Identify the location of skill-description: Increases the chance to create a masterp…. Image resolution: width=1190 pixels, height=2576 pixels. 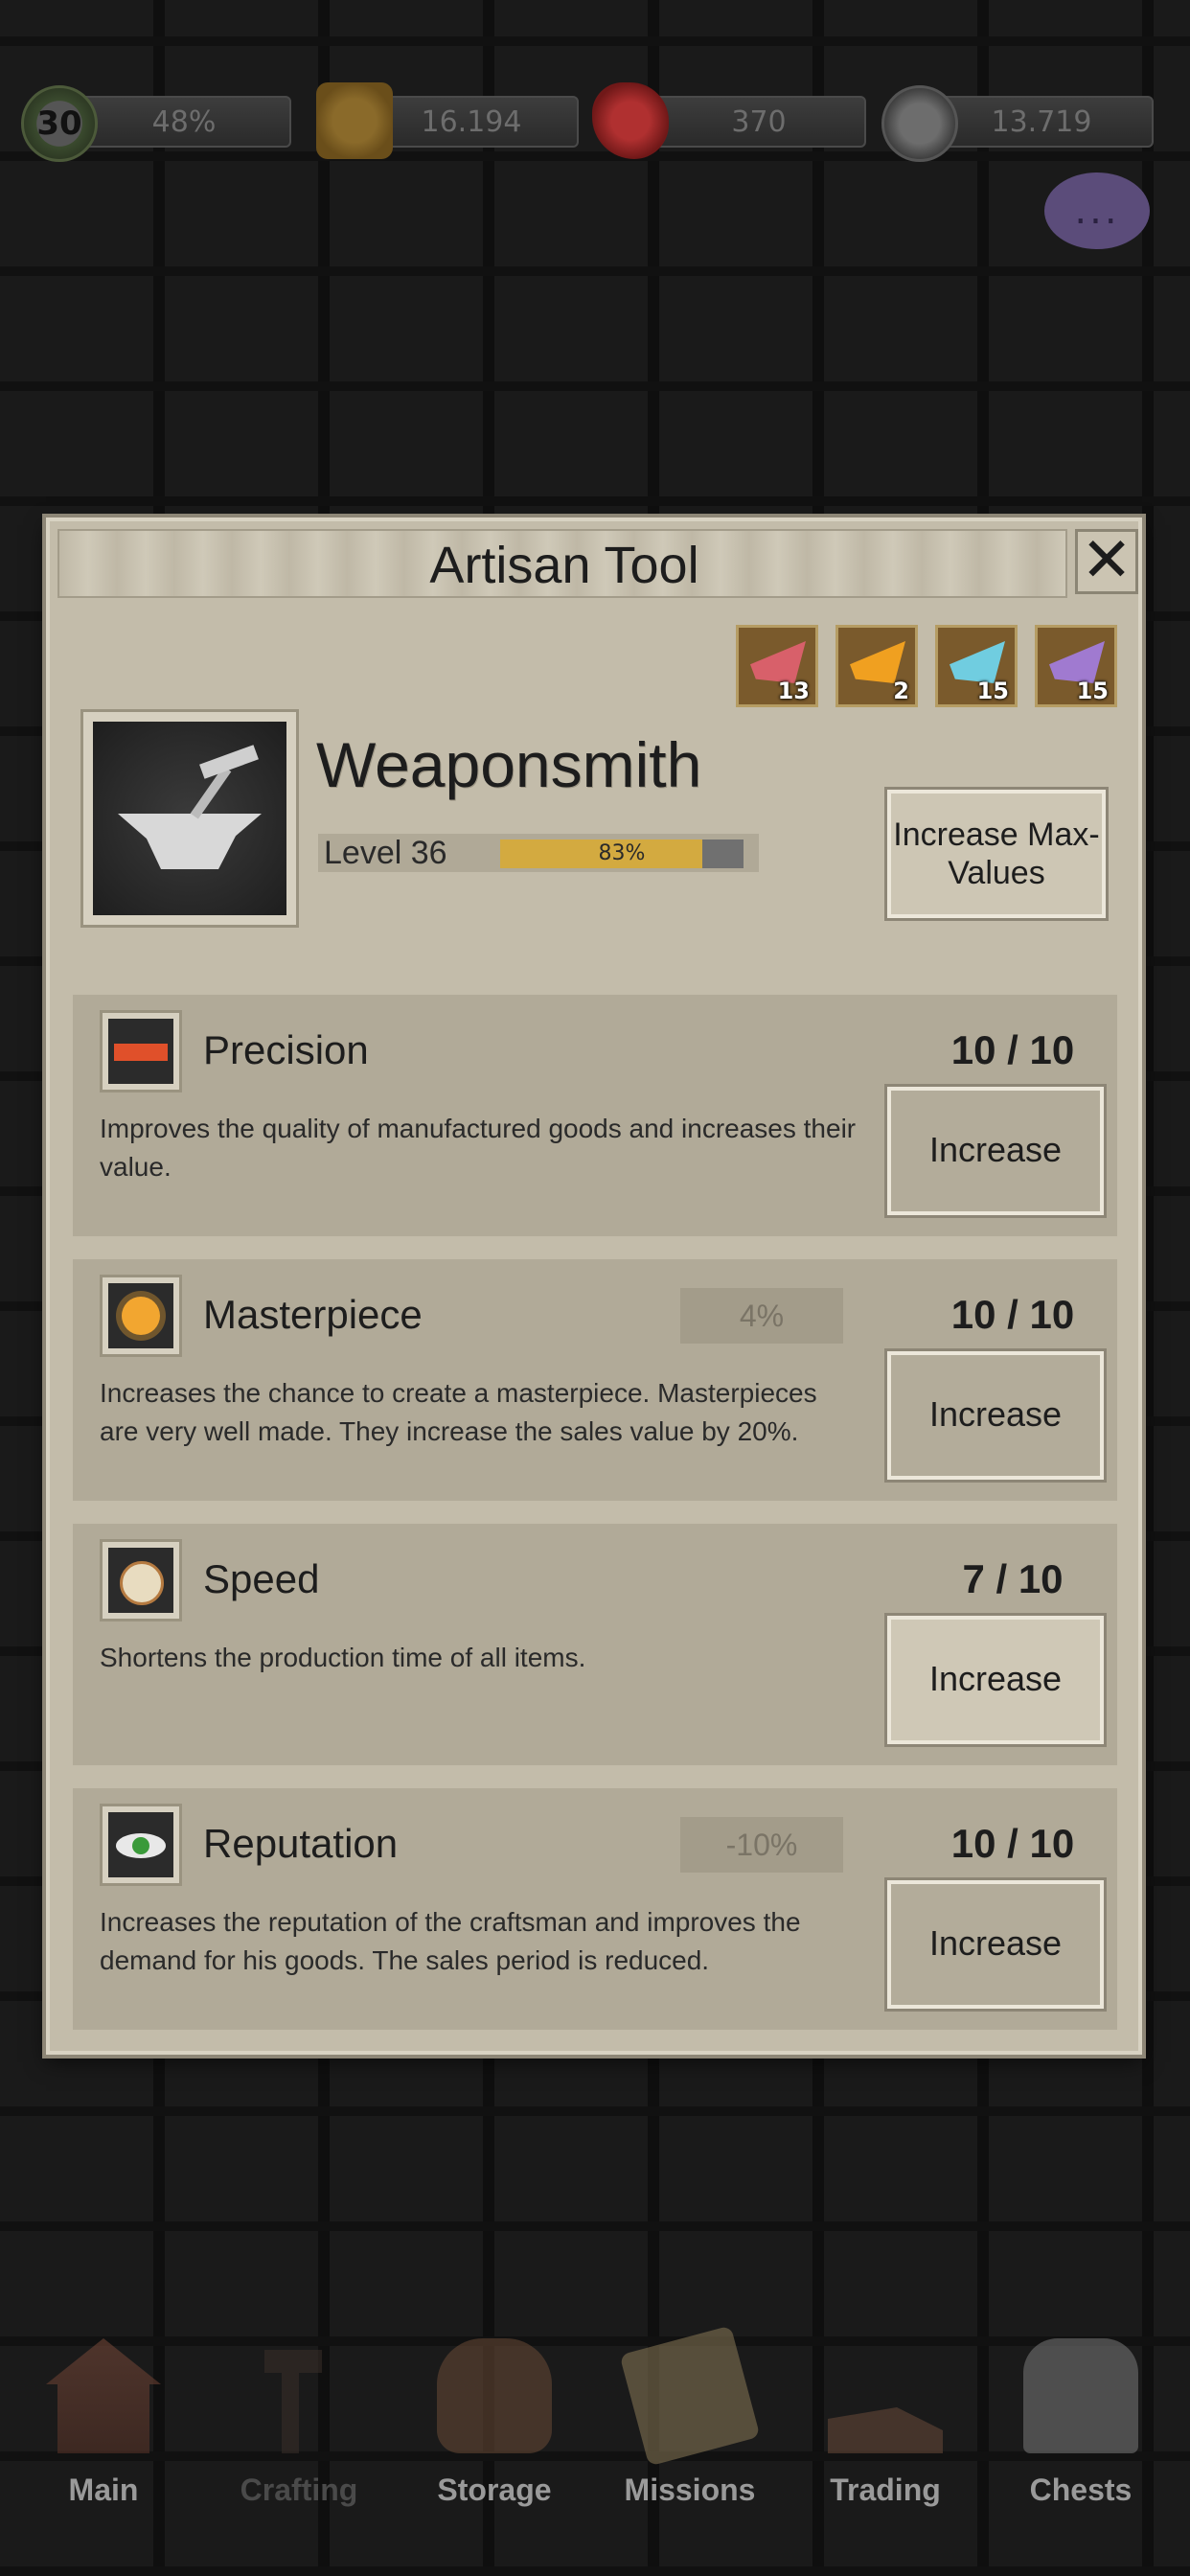
(459, 1412).